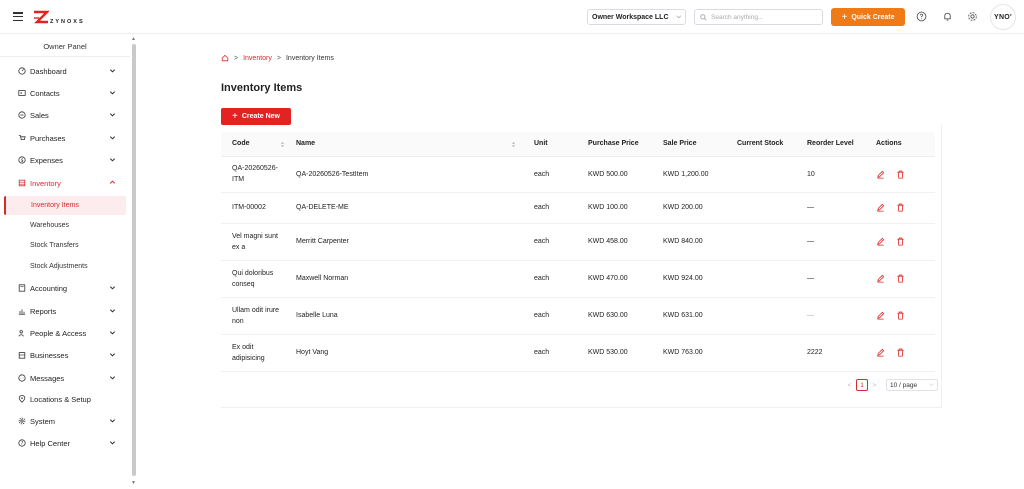 This screenshot has width=1024, height=489. Describe the element at coordinates (689, 242) in the screenshot. I see `cell-sale-price: KWD 840.00` at that location.